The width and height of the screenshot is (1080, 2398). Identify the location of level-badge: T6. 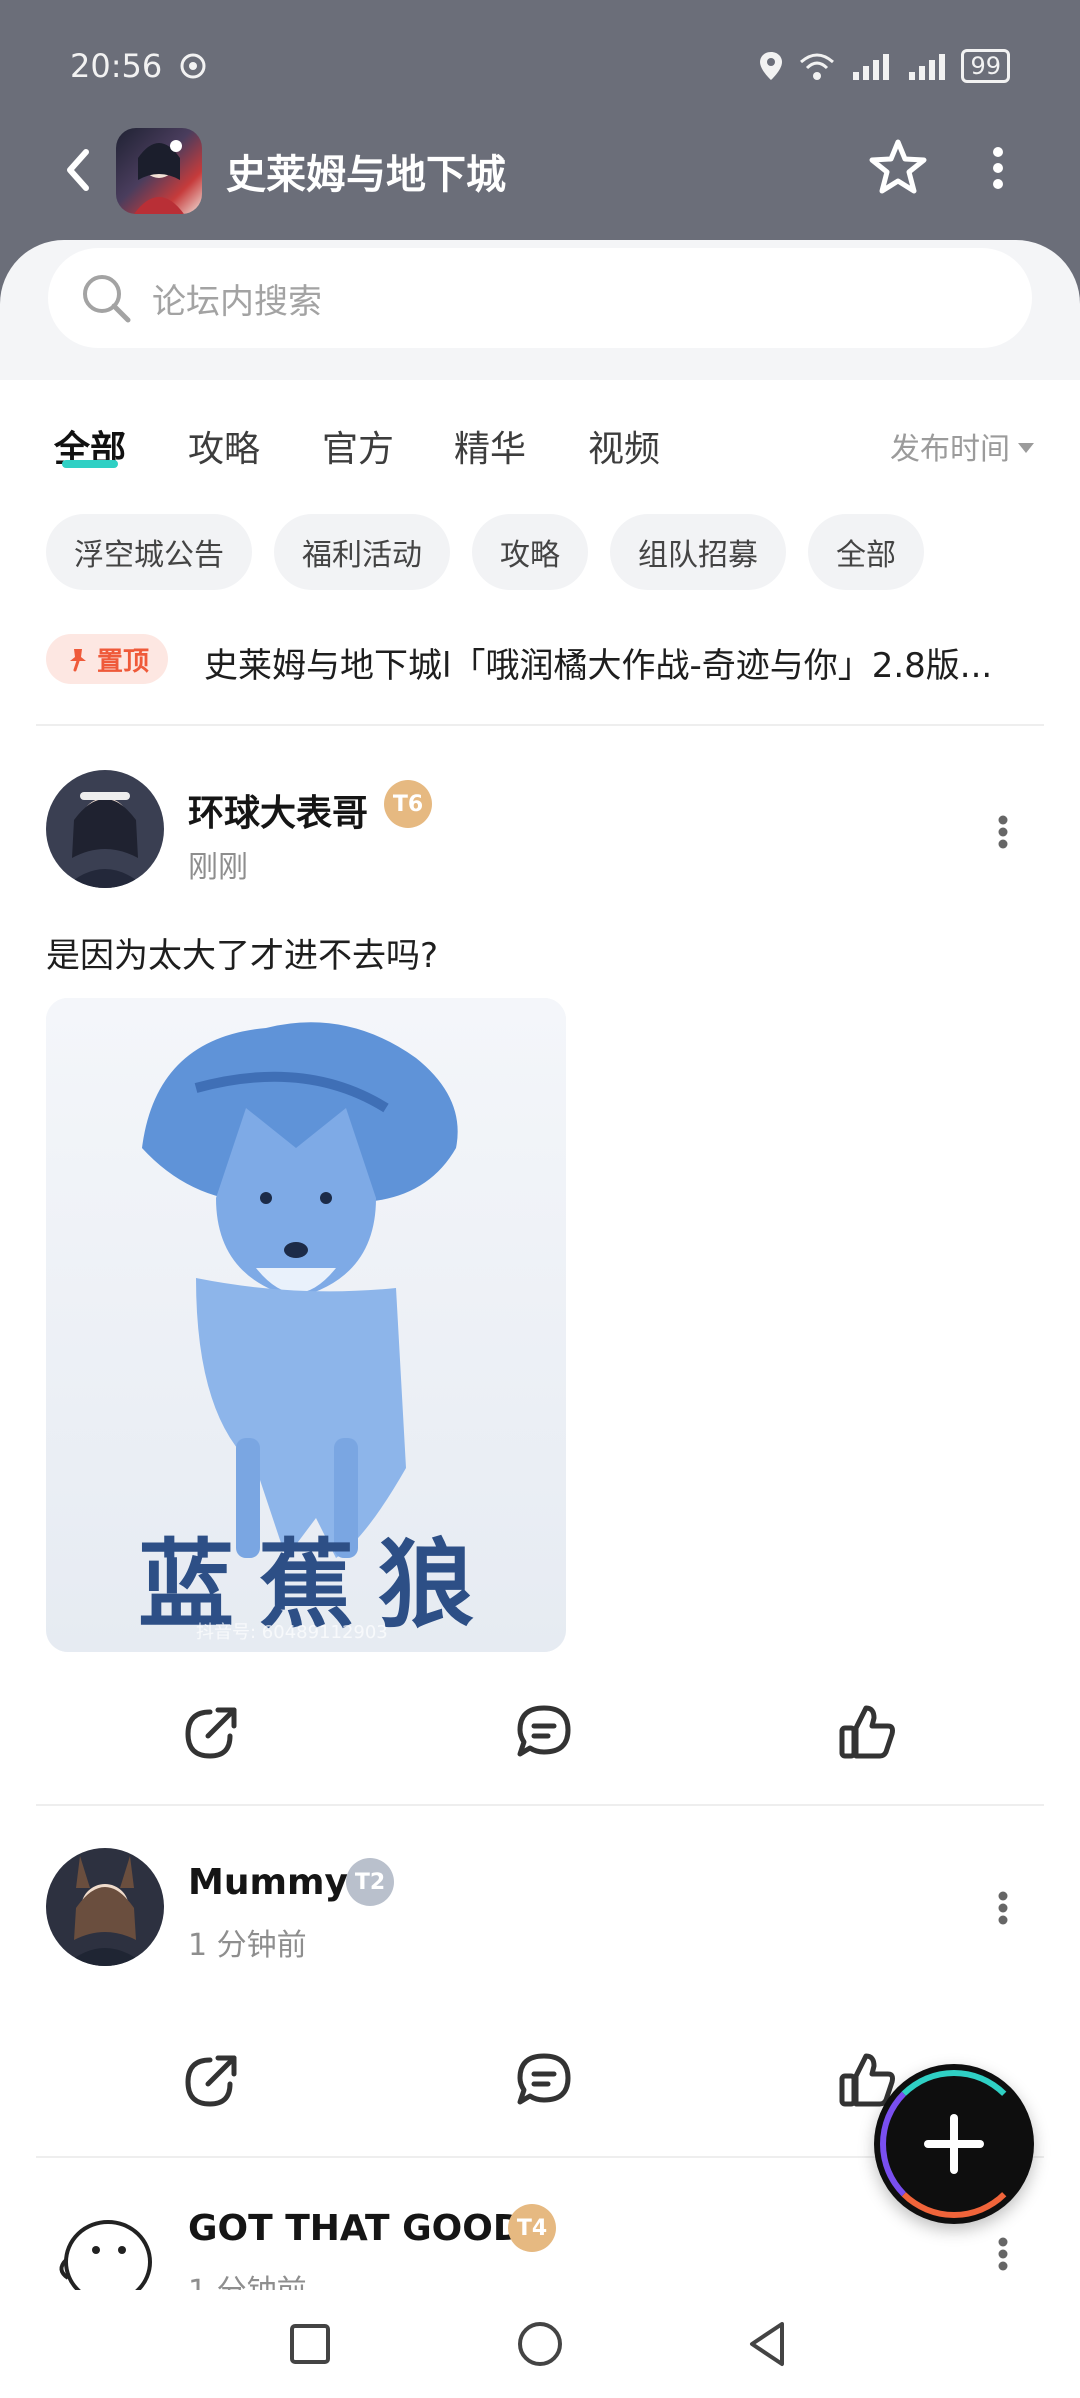
(408, 804).